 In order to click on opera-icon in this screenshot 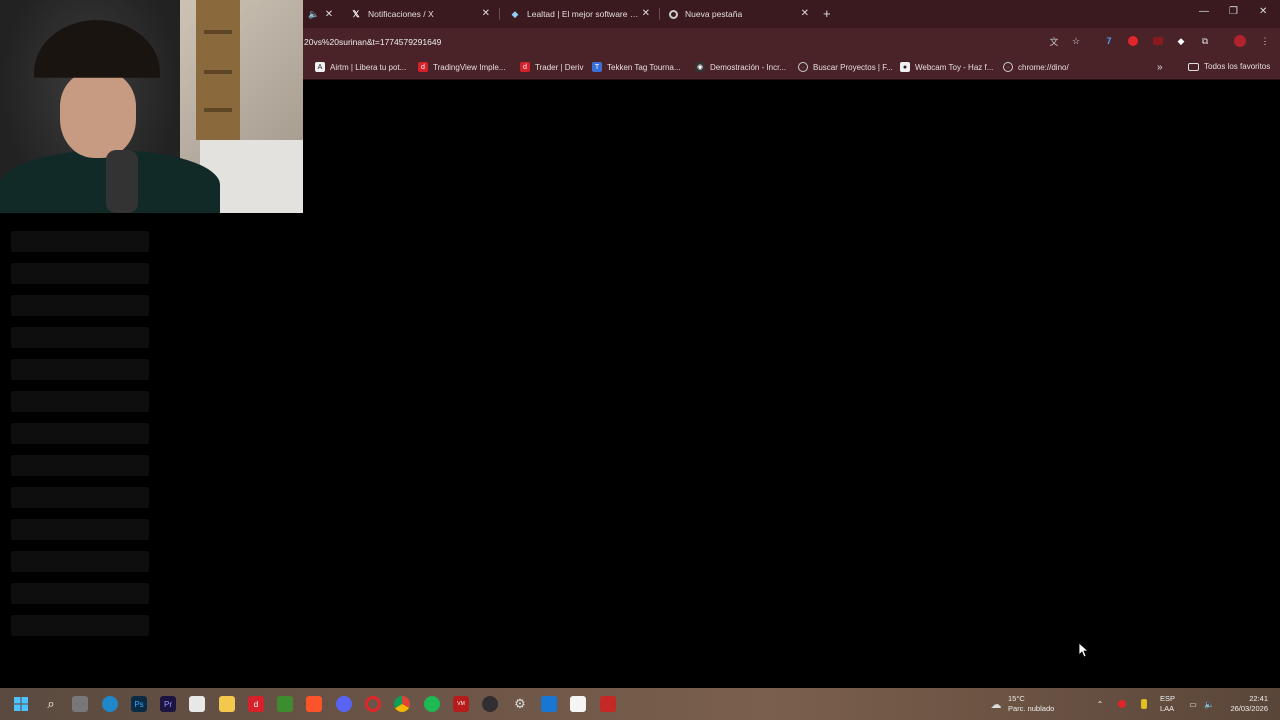, I will do `click(373, 704)`.